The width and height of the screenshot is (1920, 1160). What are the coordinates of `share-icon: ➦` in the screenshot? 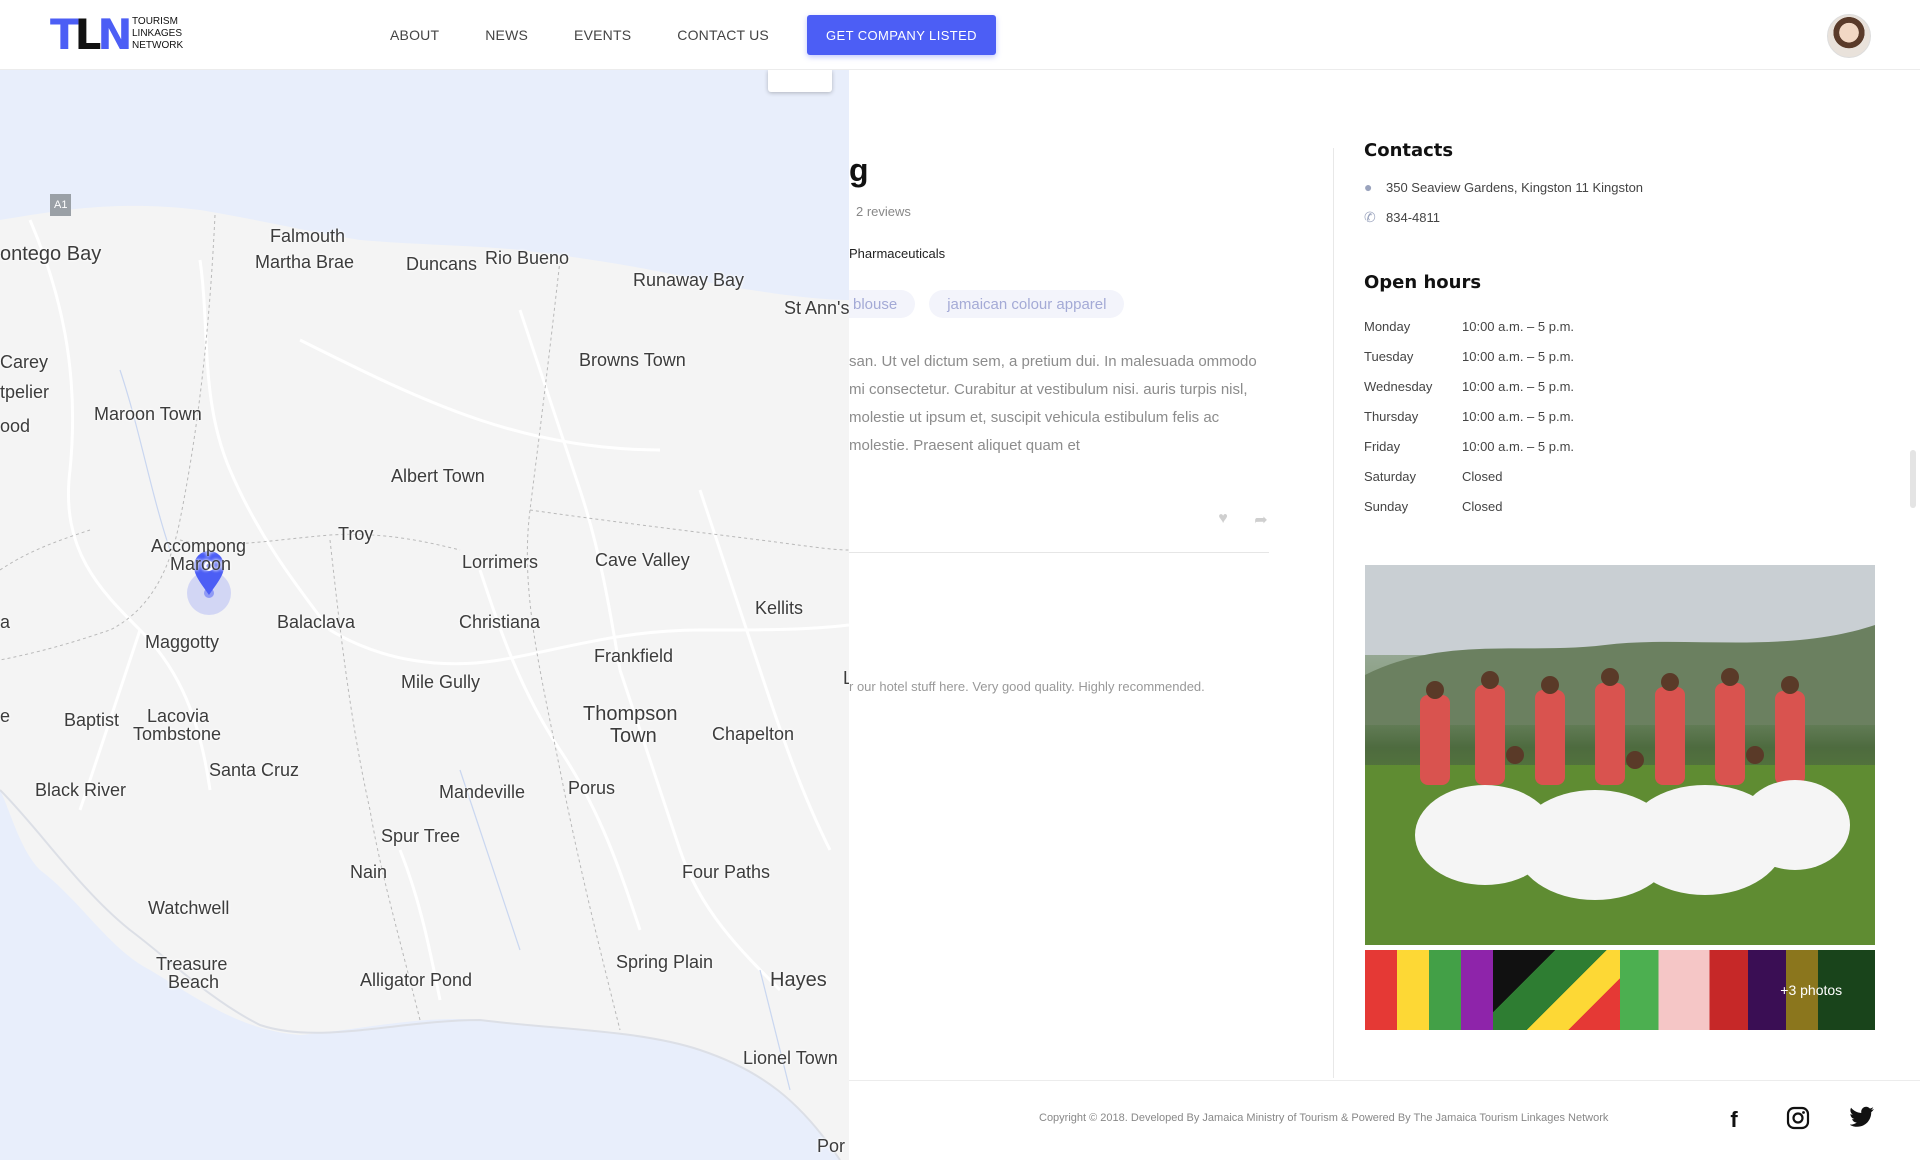 It's located at (1261, 520).